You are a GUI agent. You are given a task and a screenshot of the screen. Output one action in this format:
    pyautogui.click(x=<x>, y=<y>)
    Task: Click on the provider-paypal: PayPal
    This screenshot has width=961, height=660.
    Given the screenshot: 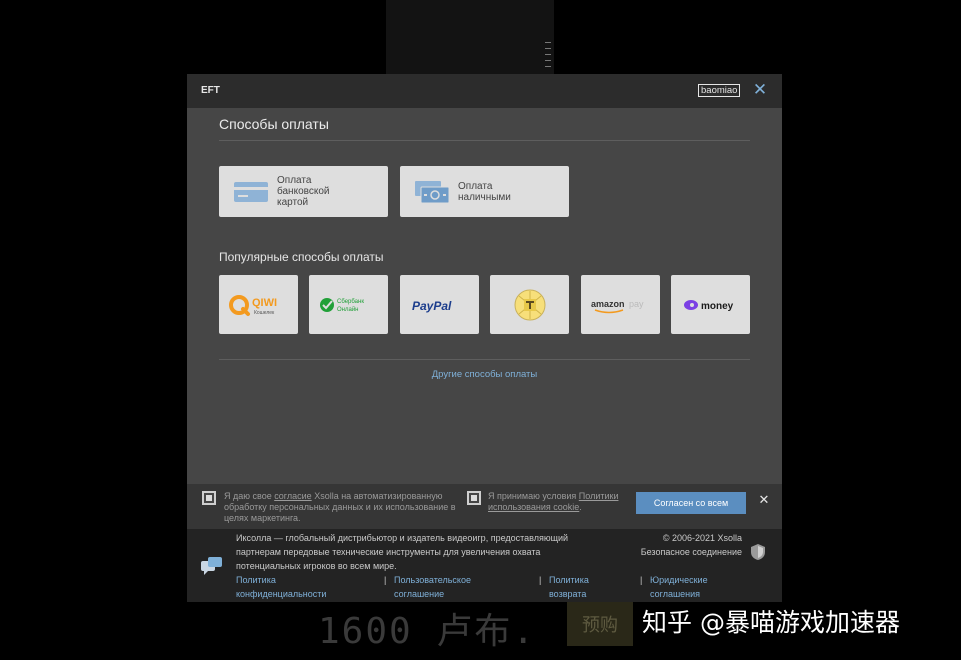 What is the action you would take?
    pyautogui.click(x=439, y=304)
    